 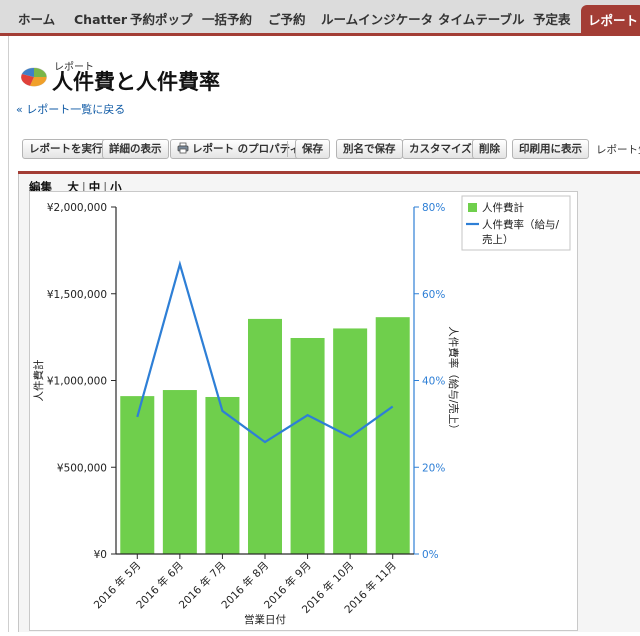 I want to click on save-as-button: 別名で保存, so click(x=369, y=149).